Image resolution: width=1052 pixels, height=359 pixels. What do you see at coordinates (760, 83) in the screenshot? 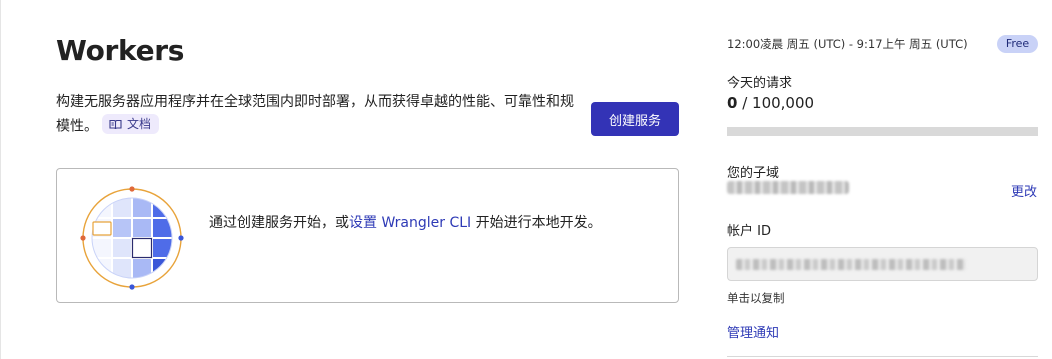
I see `requests-label: 今天的请求` at bounding box center [760, 83].